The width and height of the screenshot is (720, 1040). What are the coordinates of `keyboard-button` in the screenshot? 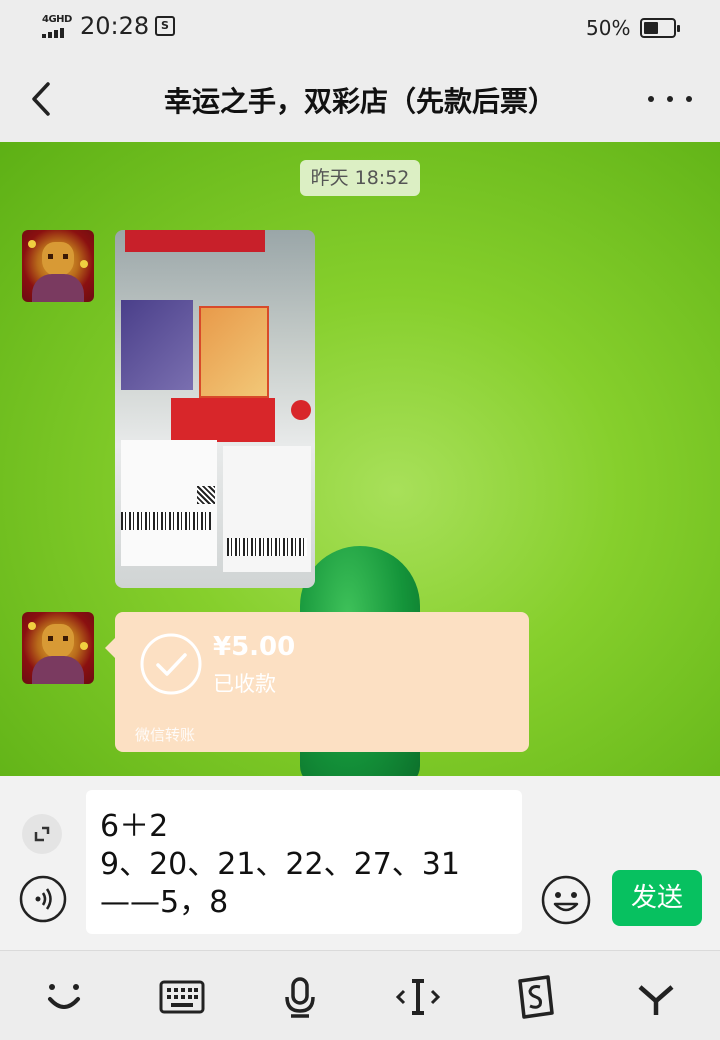 It's located at (182, 997).